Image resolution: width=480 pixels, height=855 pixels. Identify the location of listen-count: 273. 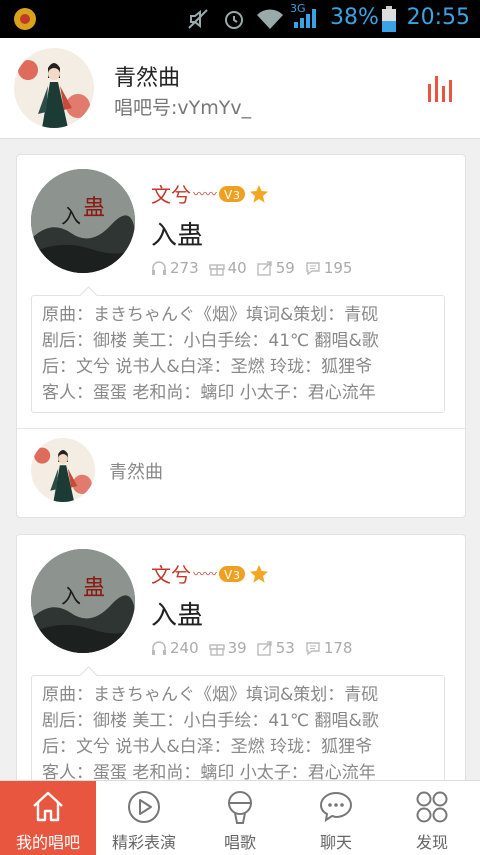
(184, 268).